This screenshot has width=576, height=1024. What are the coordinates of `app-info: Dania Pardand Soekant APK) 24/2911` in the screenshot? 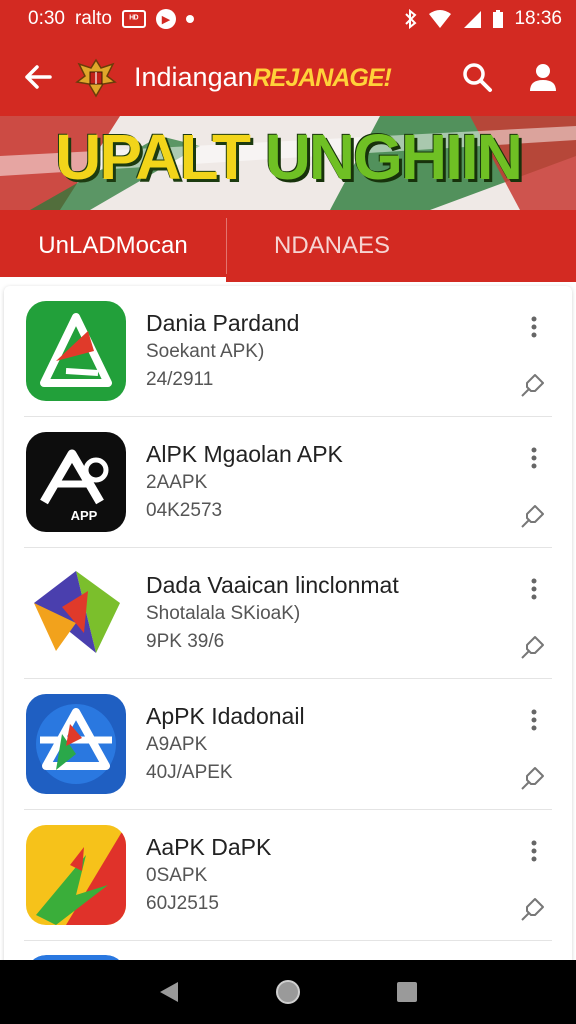 It's located at (222, 351).